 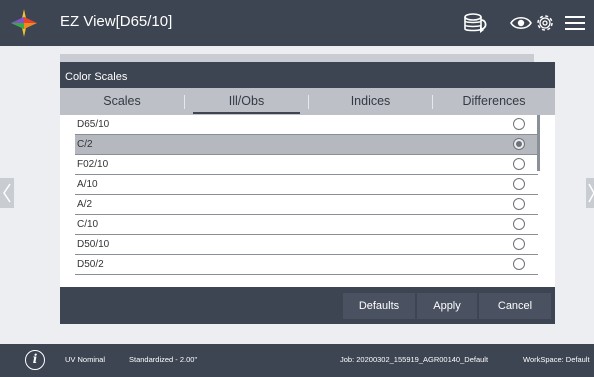 I want to click on tab-indices: Indices, so click(x=370, y=101).